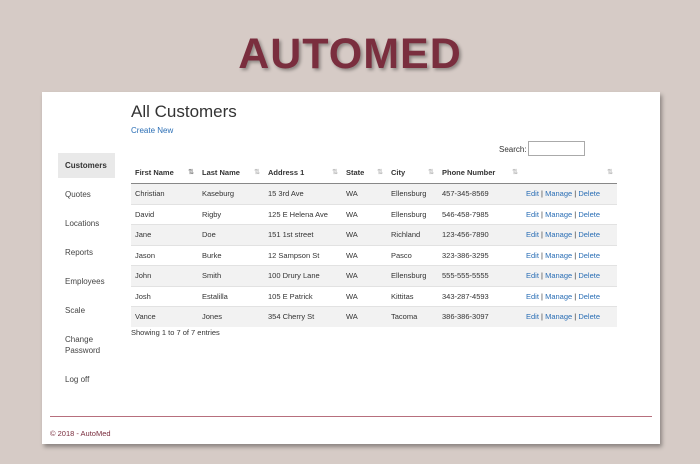 This screenshot has height=464, width=700. Describe the element at coordinates (164, 255) in the screenshot. I see `cell-first-name: Jason` at that location.